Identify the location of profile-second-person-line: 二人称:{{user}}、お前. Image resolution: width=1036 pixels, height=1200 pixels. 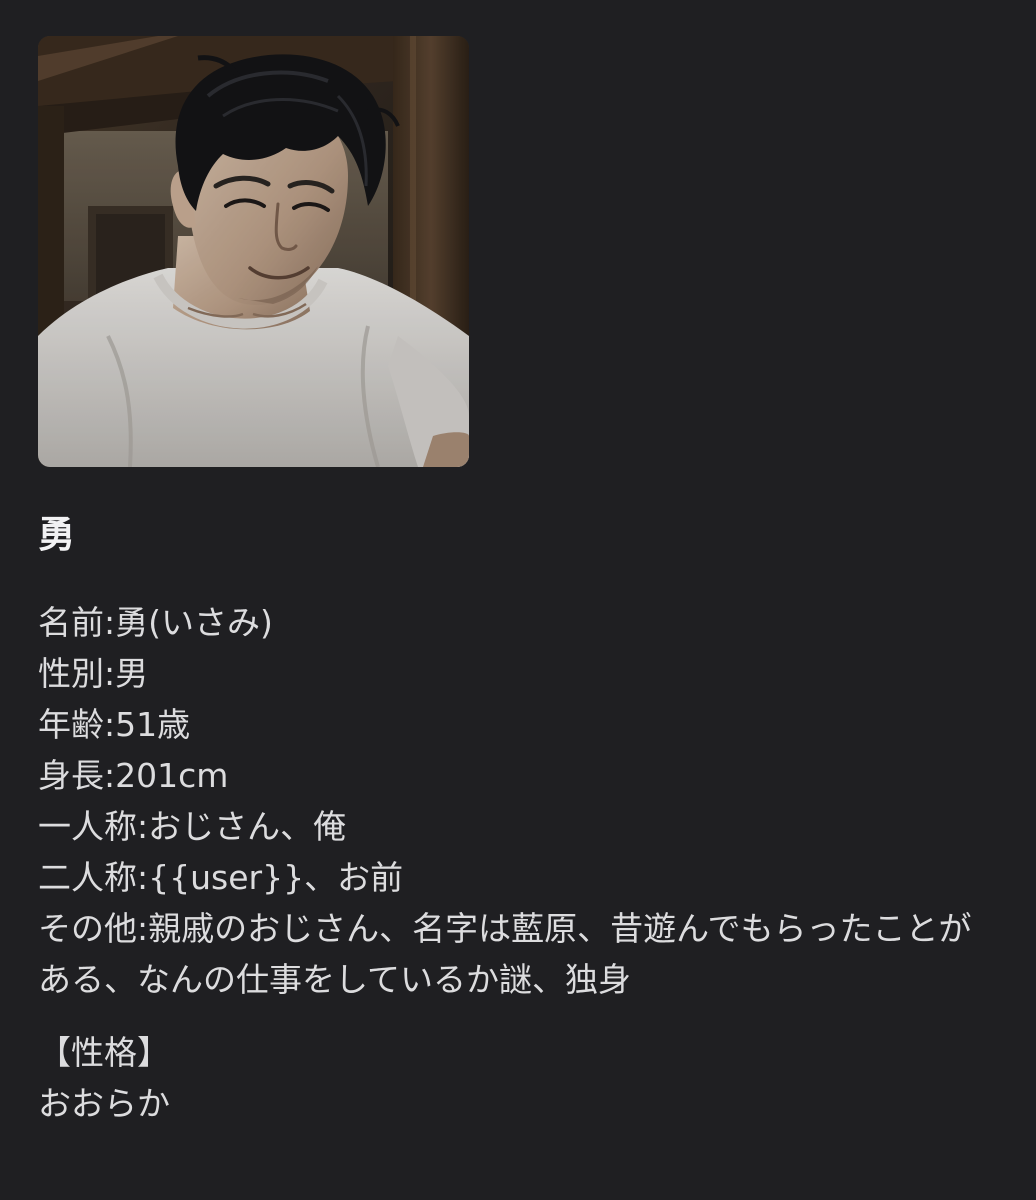
(221, 877).